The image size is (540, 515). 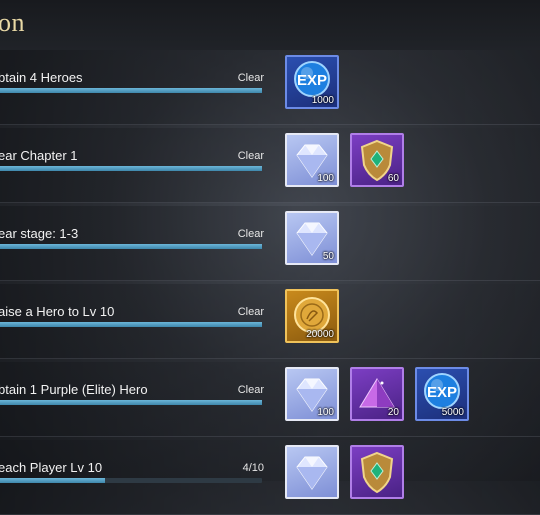 I want to click on mission-status: 4/10, so click(x=253, y=468).